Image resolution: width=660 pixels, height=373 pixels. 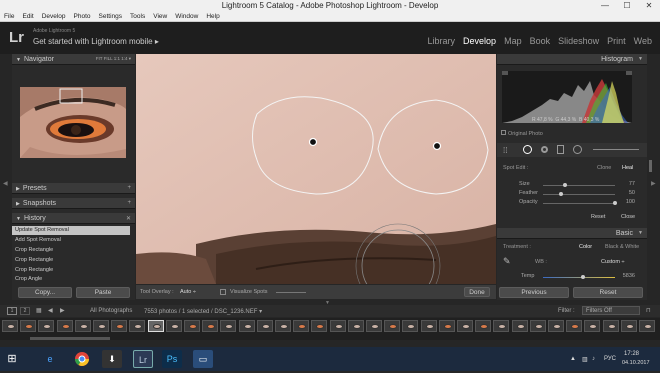 I want to click on menu-file: File, so click(x=9, y=16).